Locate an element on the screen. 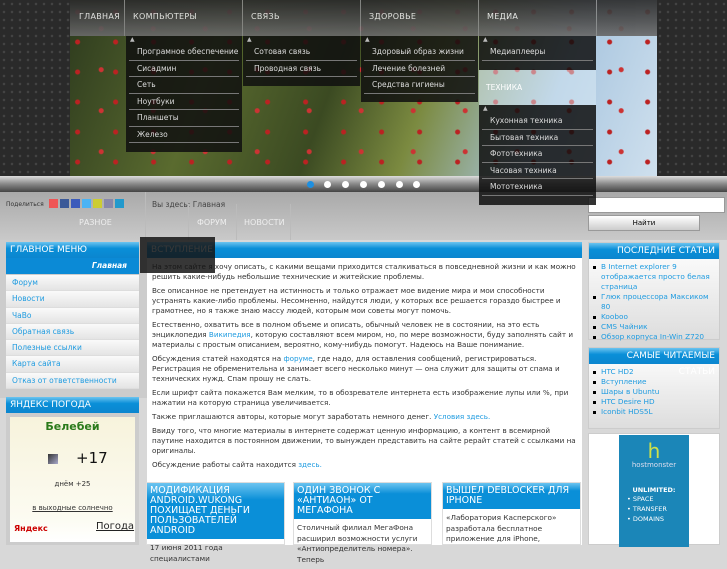  menu-item-feedback: Обратная связь is located at coordinates (72, 332).